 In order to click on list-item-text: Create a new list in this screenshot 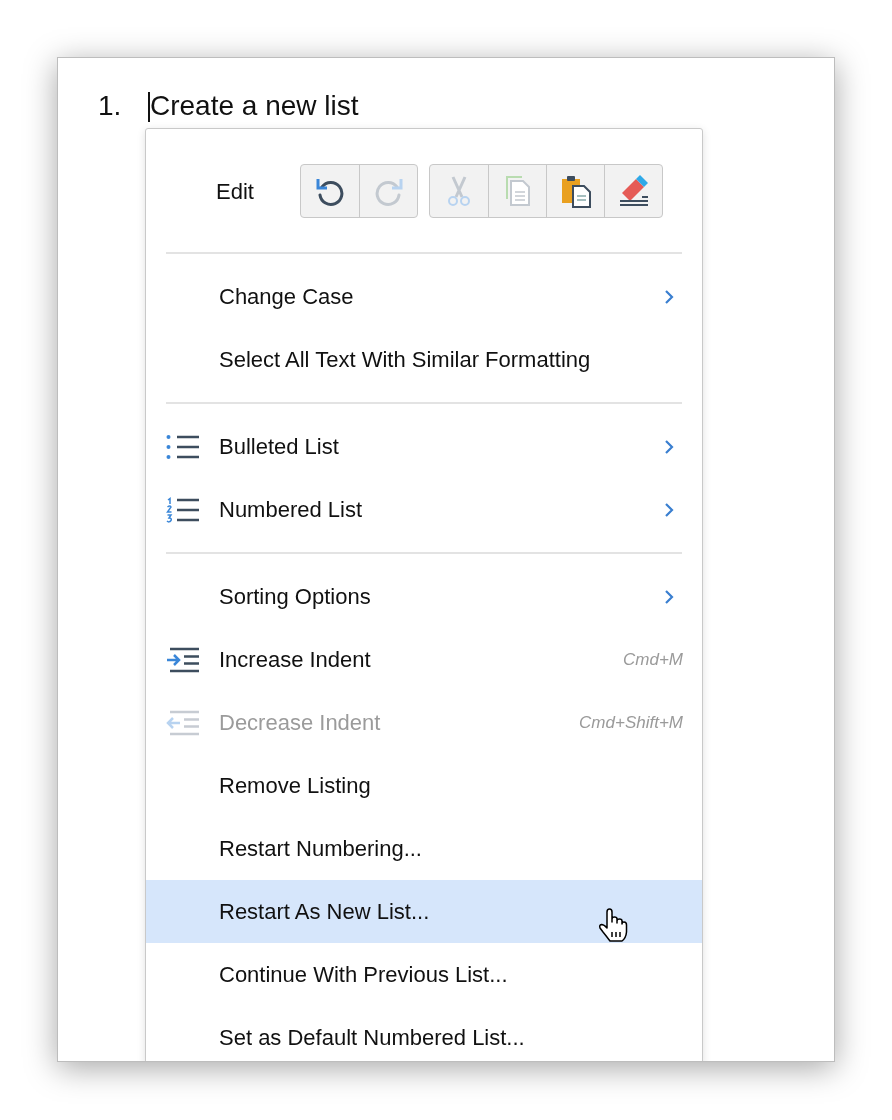, I will do `click(254, 106)`.